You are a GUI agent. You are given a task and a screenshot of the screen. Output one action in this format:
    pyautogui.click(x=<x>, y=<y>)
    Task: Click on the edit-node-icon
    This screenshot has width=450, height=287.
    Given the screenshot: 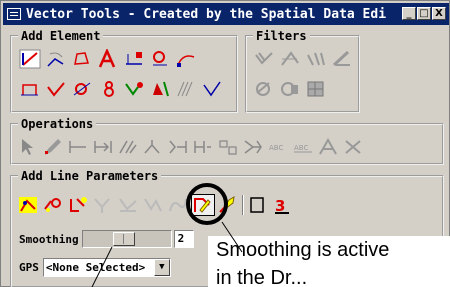 What is the action you would take?
    pyautogui.click(x=134, y=89)
    